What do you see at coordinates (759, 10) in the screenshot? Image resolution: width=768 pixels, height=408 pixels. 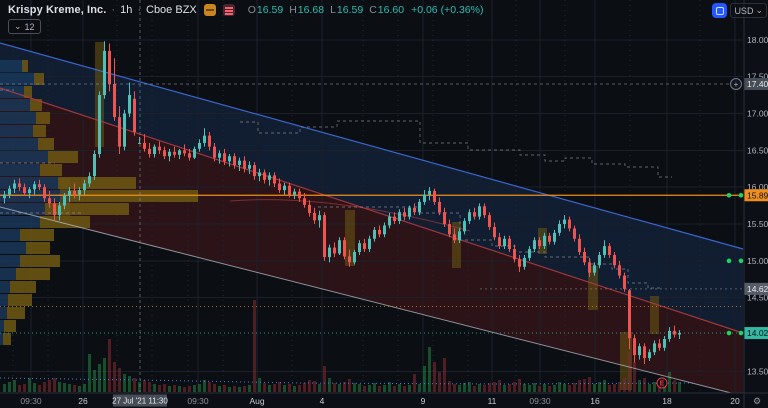 I see `caret-down-icon: ⌄` at bounding box center [759, 10].